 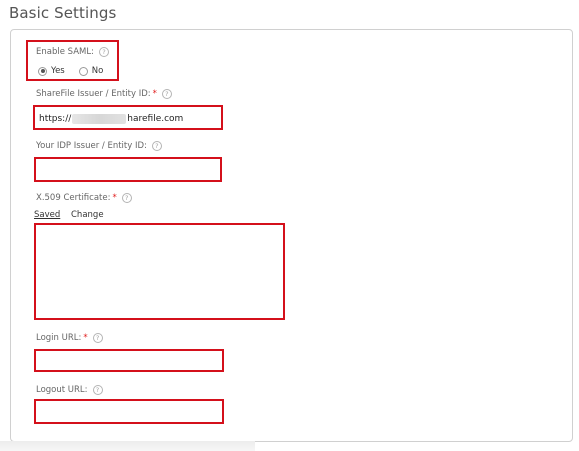 I want to click on login-url-label: Login URL: * ?, so click(x=69, y=338).